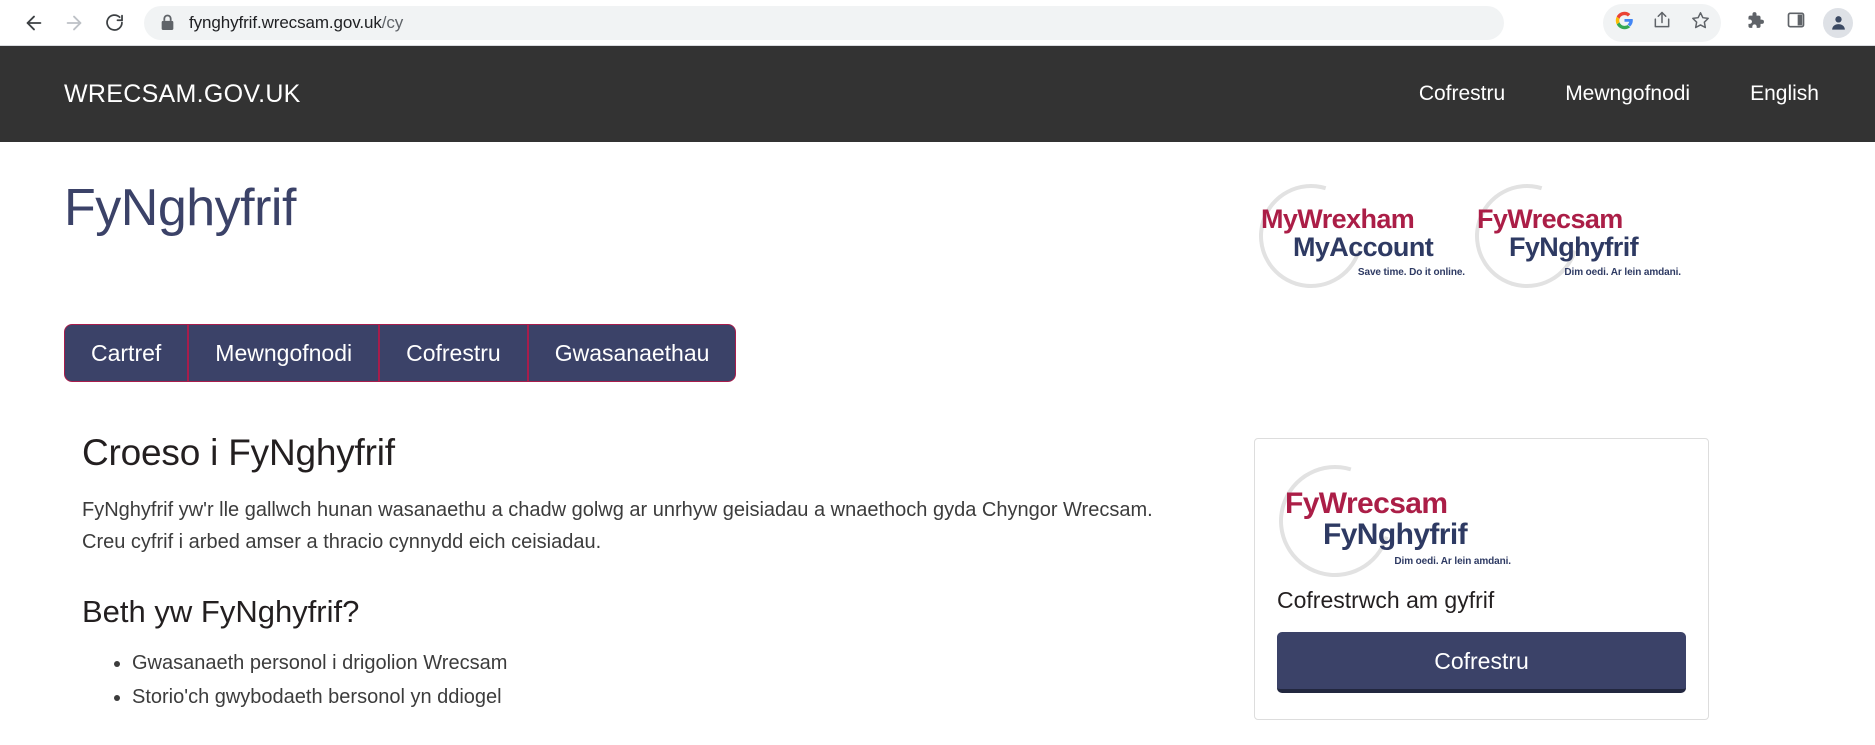 This screenshot has height=745, width=1875. Describe the element at coordinates (167, 22) in the screenshot. I see `lock-icon` at that location.